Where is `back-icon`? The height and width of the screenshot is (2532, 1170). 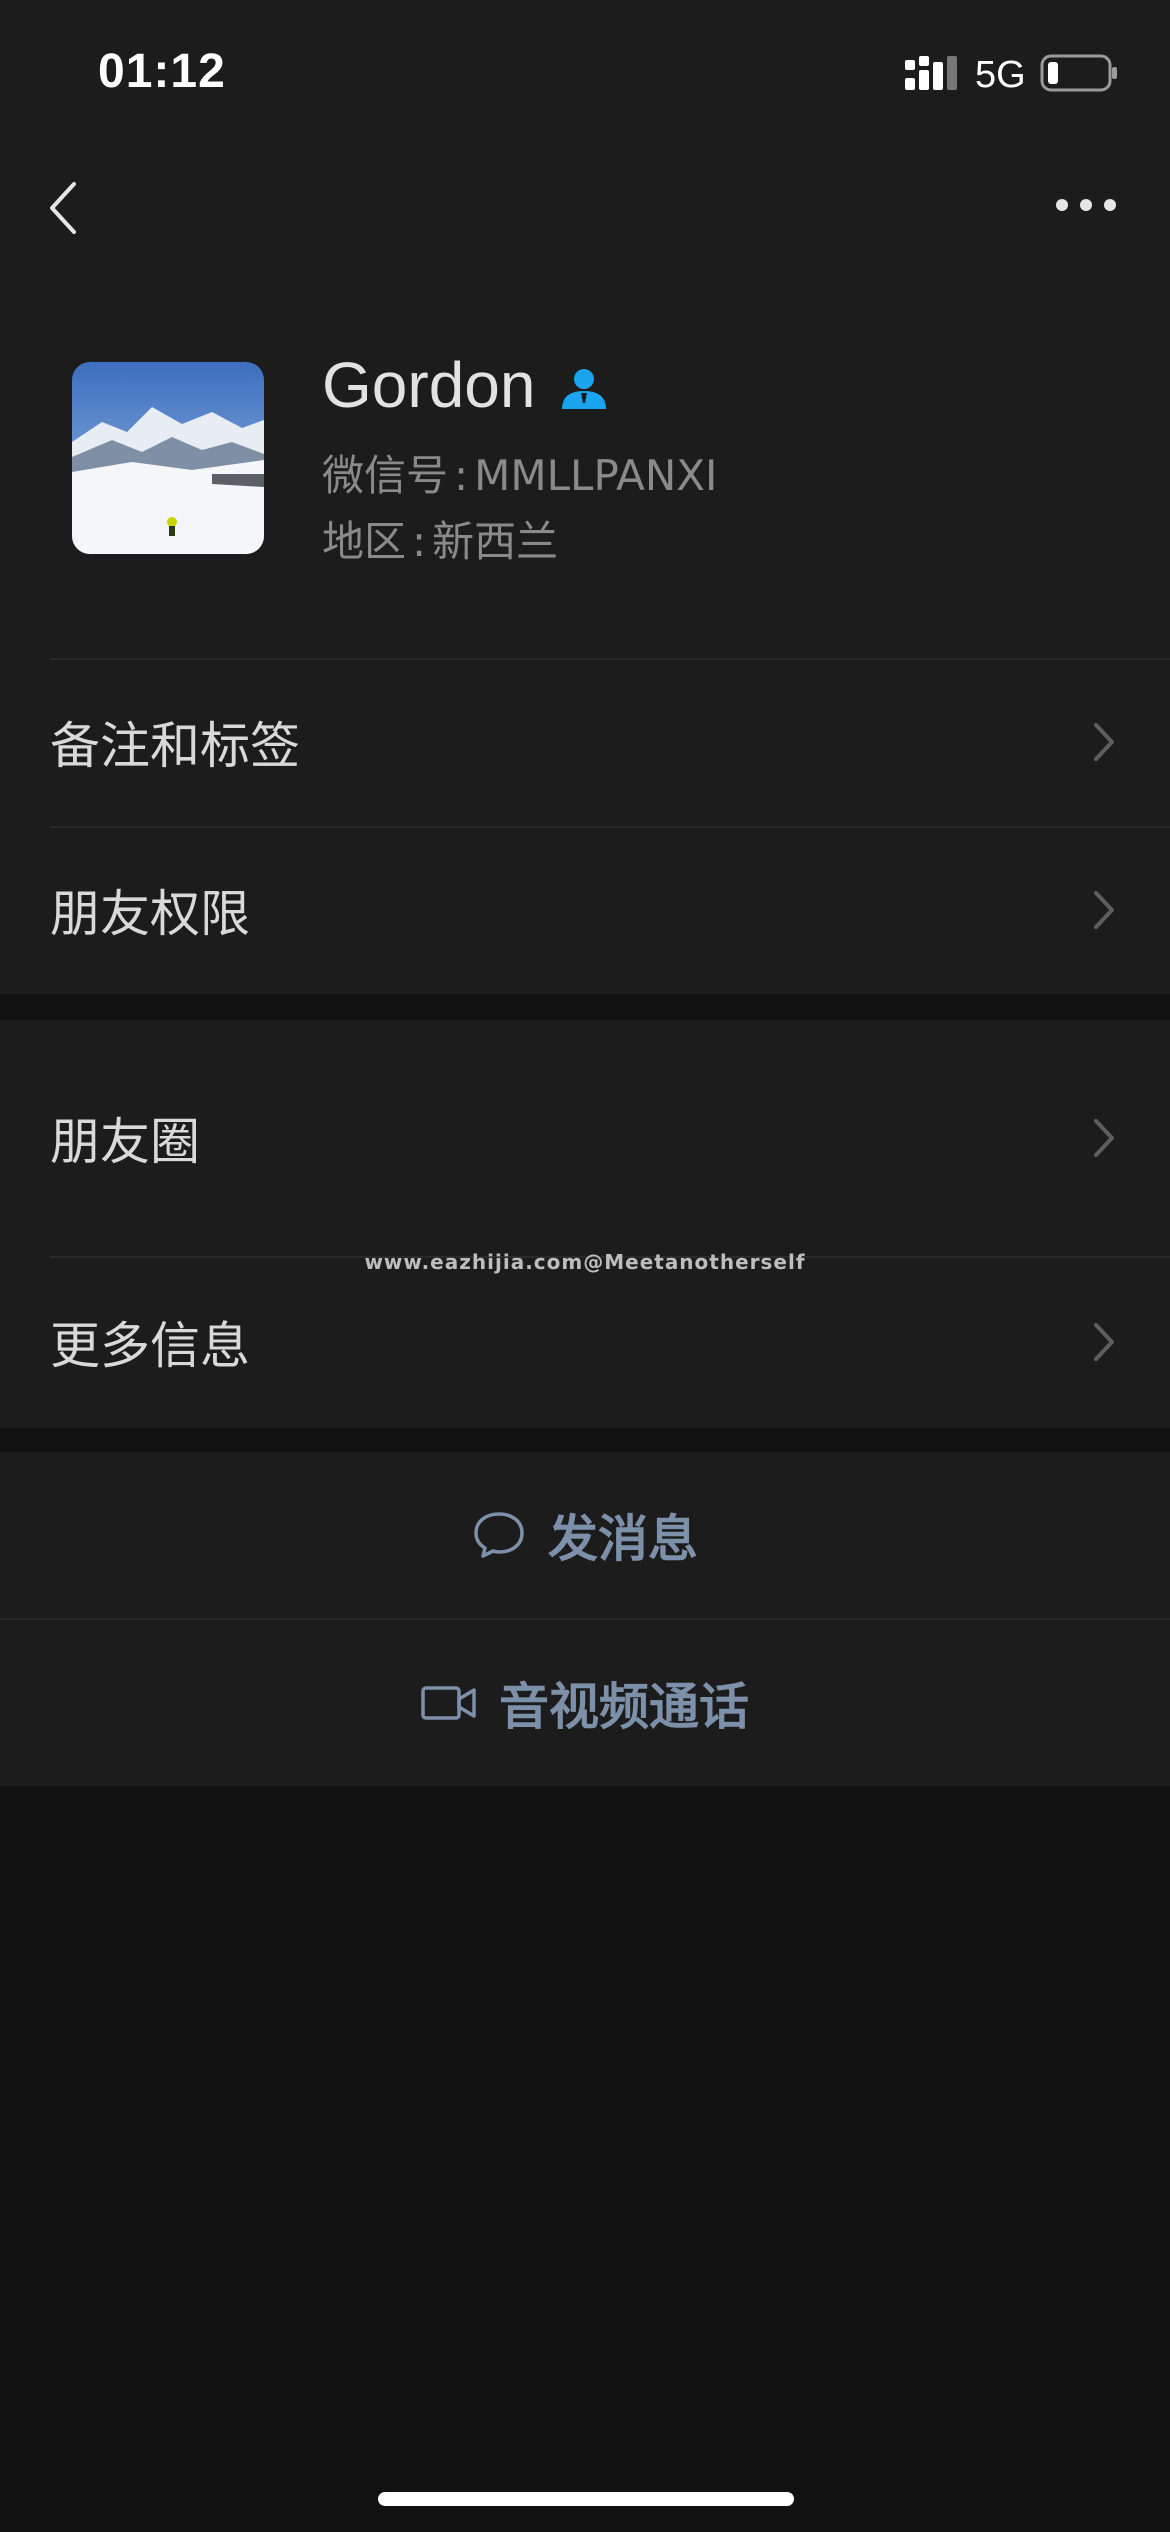 back-icon is located at coordinates (69, 208).